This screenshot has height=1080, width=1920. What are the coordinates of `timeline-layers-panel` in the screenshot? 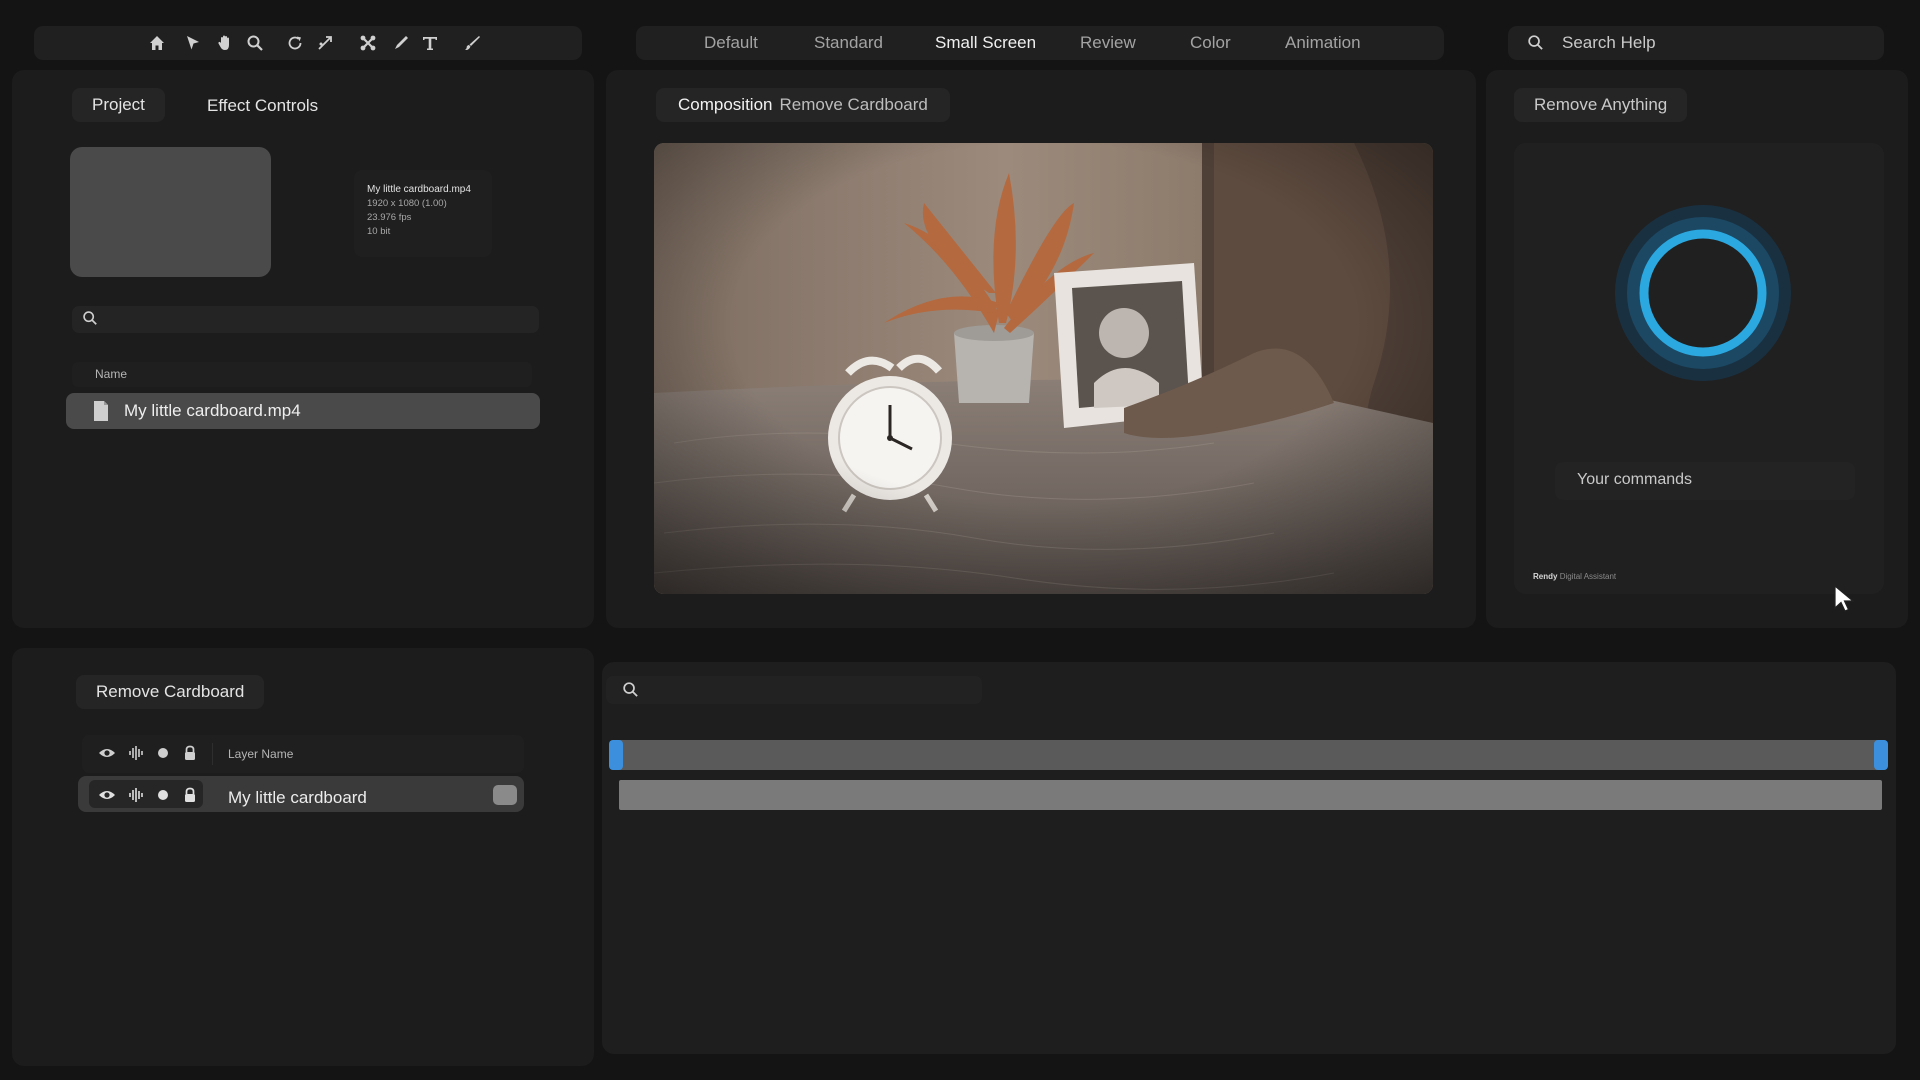 It's located at (303, 857).